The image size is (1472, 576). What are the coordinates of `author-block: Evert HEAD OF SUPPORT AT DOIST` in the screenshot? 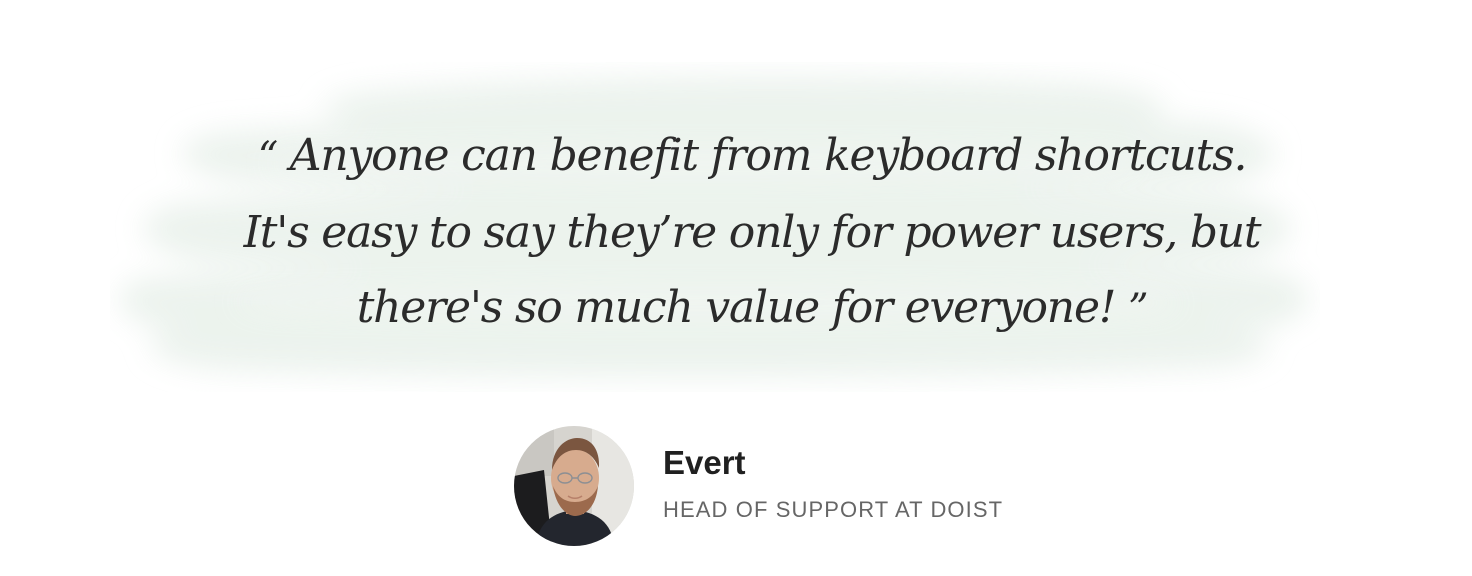 It's located at (758, 486).